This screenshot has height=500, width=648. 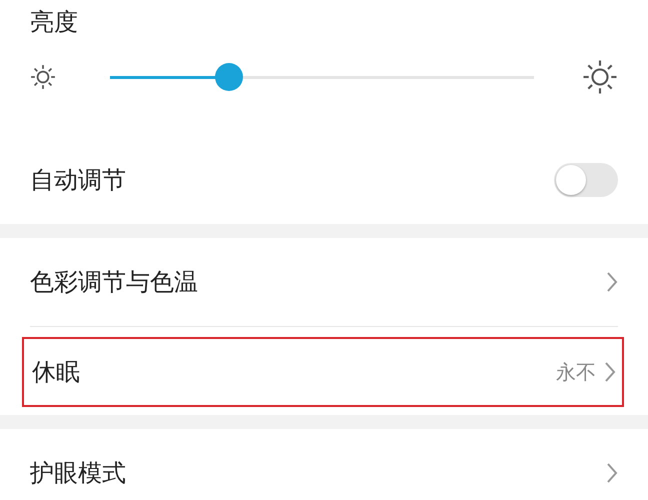 I want to click on brightness-slider, so click(x=322, y=77).